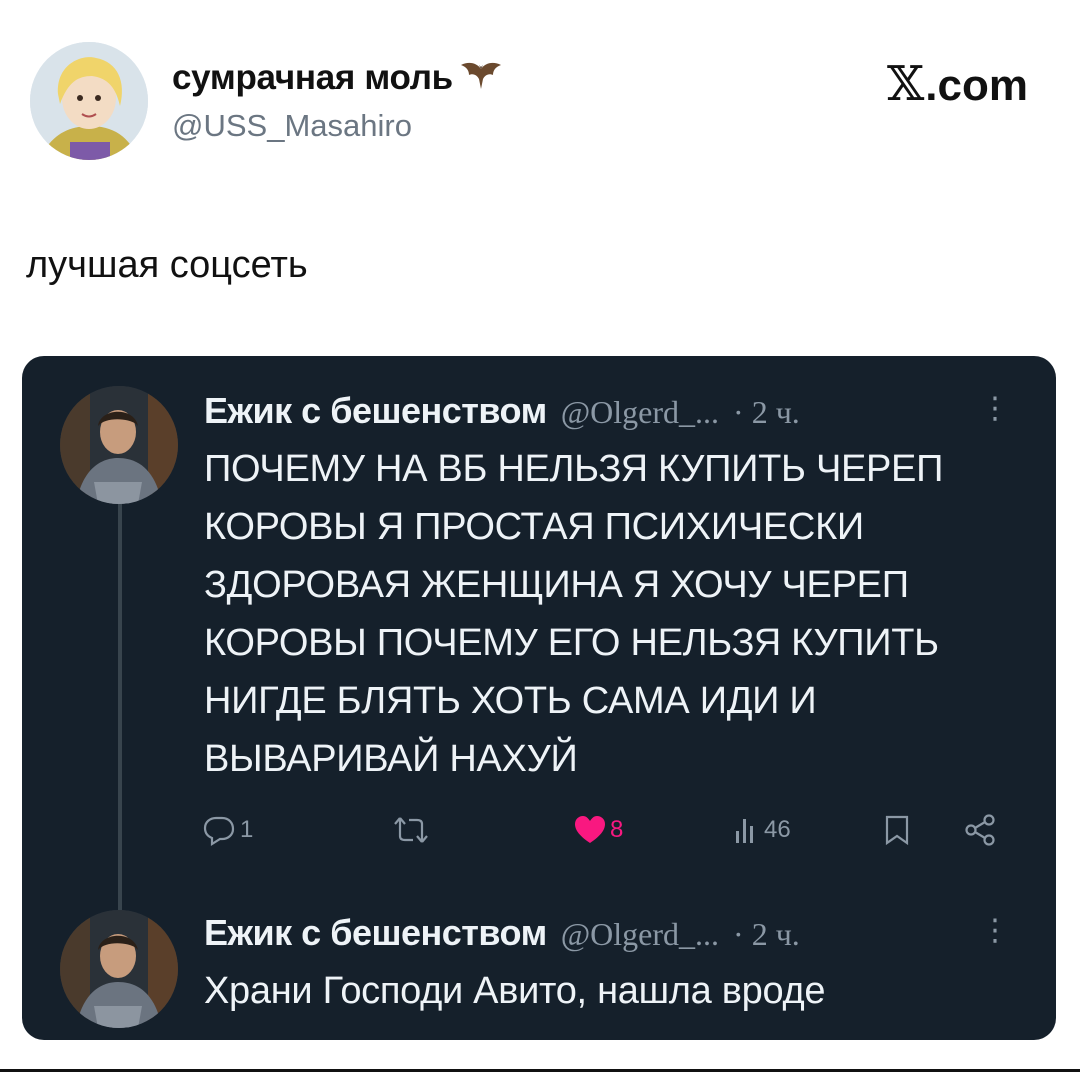 The image size is (1080, 1079). I want to click on site-label: 𝕏 .com, so click(957, 84).